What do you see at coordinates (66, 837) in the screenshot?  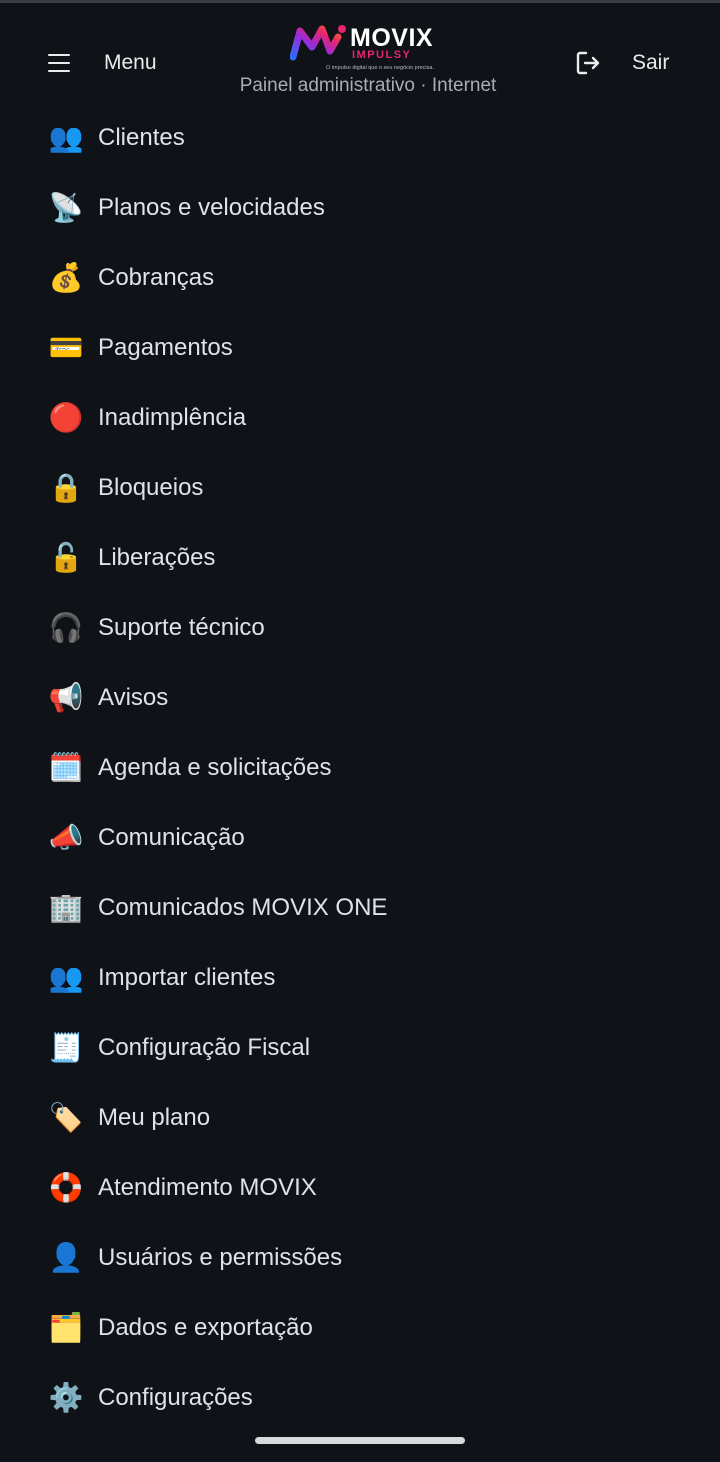 I see `megaphone-icon: 📣` at bounding box center [66, 837].